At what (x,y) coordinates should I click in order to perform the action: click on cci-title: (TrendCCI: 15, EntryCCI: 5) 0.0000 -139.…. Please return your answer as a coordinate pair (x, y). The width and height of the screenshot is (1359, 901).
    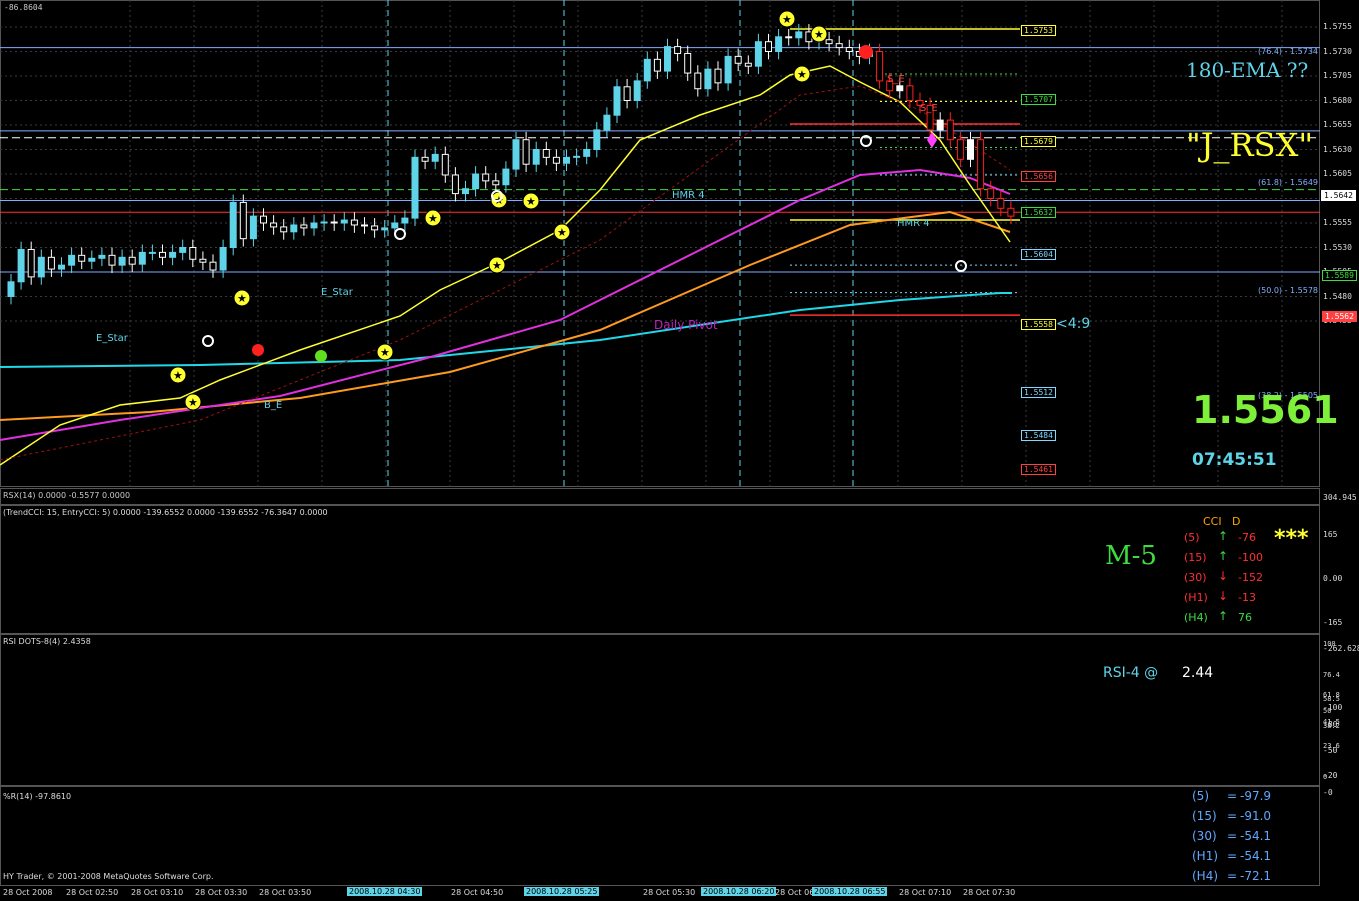
    Looking at the image, I should click on (165, 512).